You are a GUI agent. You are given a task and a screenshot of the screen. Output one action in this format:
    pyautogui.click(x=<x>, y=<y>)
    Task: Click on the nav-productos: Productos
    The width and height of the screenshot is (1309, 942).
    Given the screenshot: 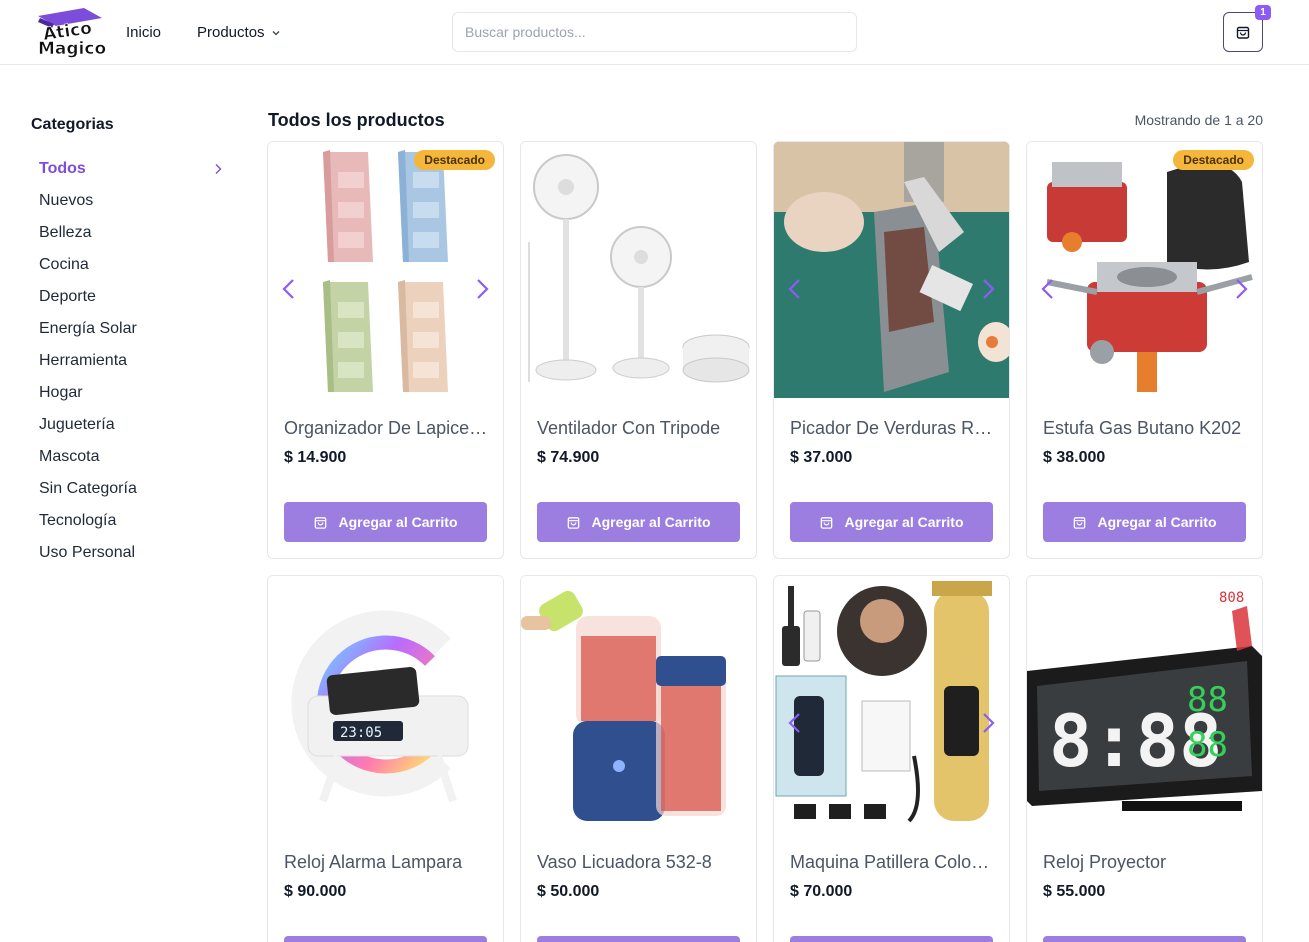 What is the action you would take?
    pyautogui.click(x=239, y=32)
    